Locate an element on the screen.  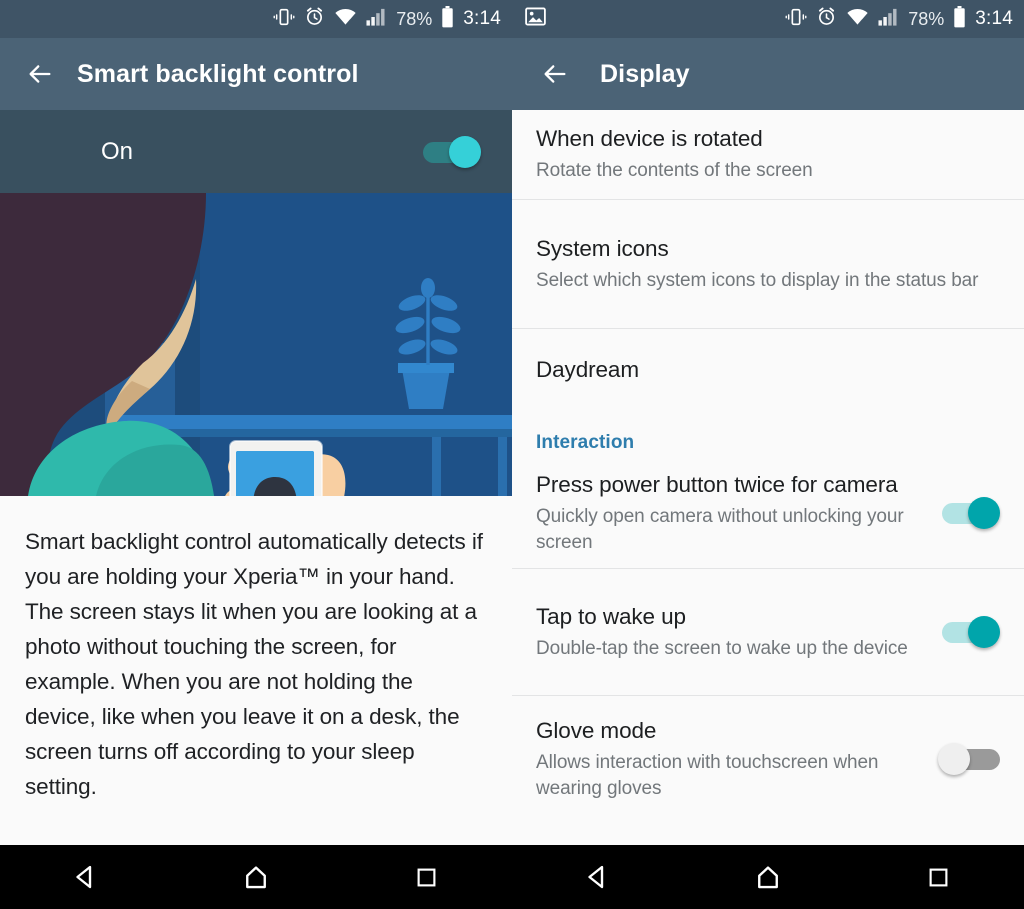
master-switch-toggle is located at coordinates (450, 151).